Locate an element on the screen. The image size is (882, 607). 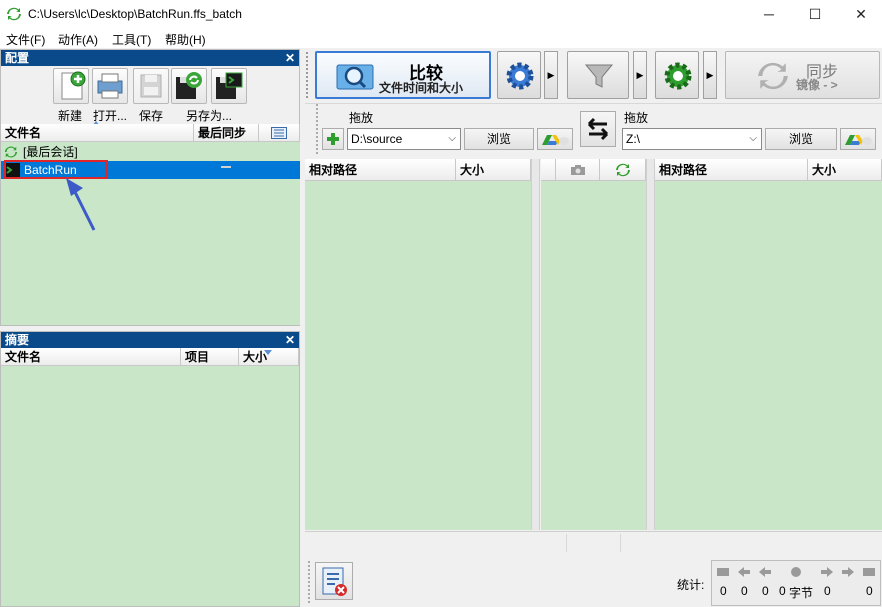
stat-left-delete: 0 is located at coordinates (765, 591).